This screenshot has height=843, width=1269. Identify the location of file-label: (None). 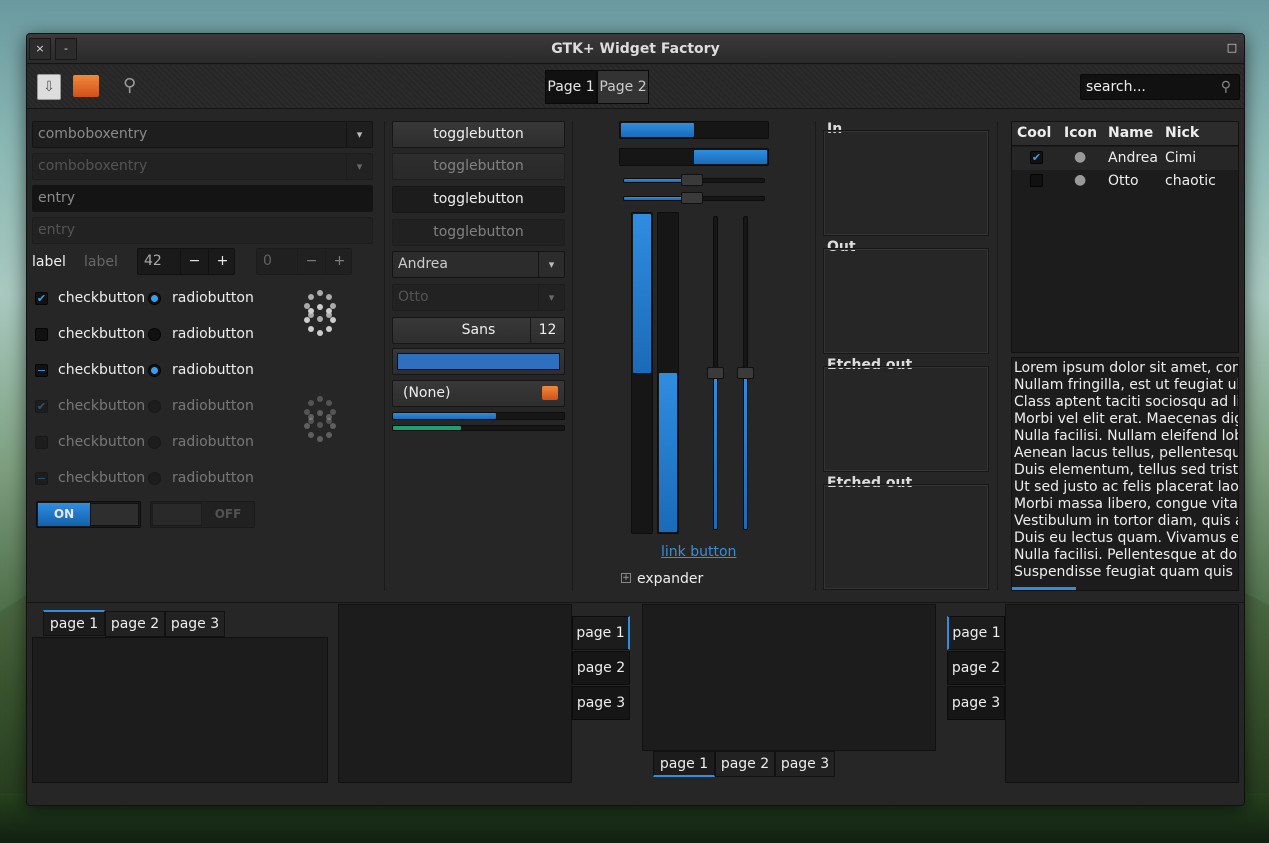
(427, 393).